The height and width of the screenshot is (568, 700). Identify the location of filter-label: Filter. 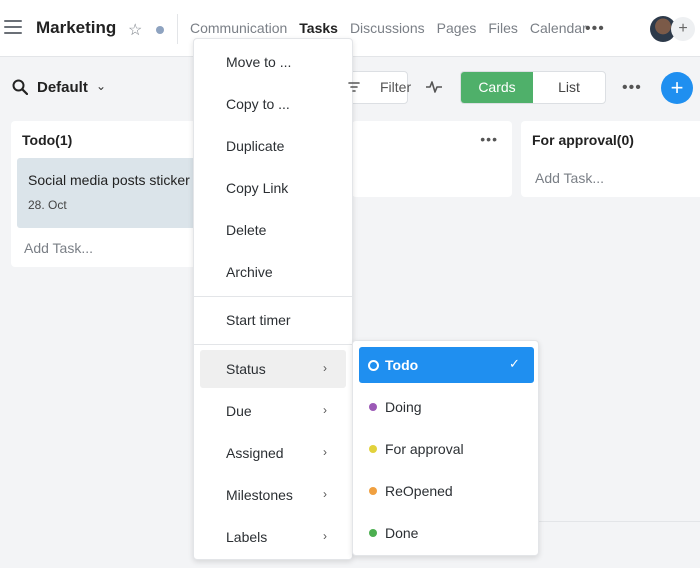
(396, 87).